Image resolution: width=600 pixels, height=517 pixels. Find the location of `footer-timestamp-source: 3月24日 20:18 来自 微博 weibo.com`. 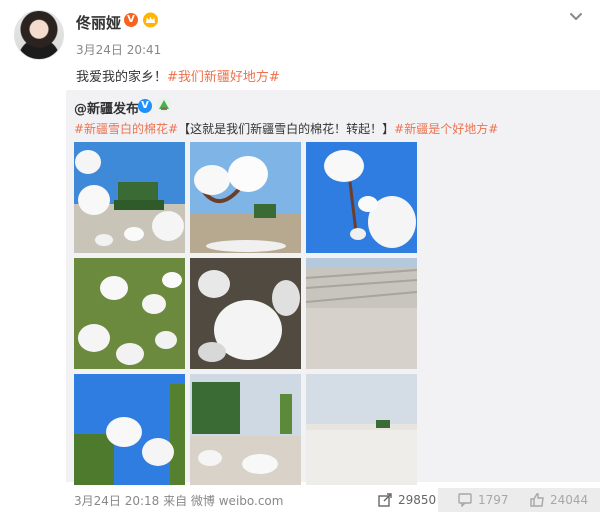

footer-timestamp-source: 3月24日 20:18 来自 微博 weibo.com is located at coordinates (178, 500).